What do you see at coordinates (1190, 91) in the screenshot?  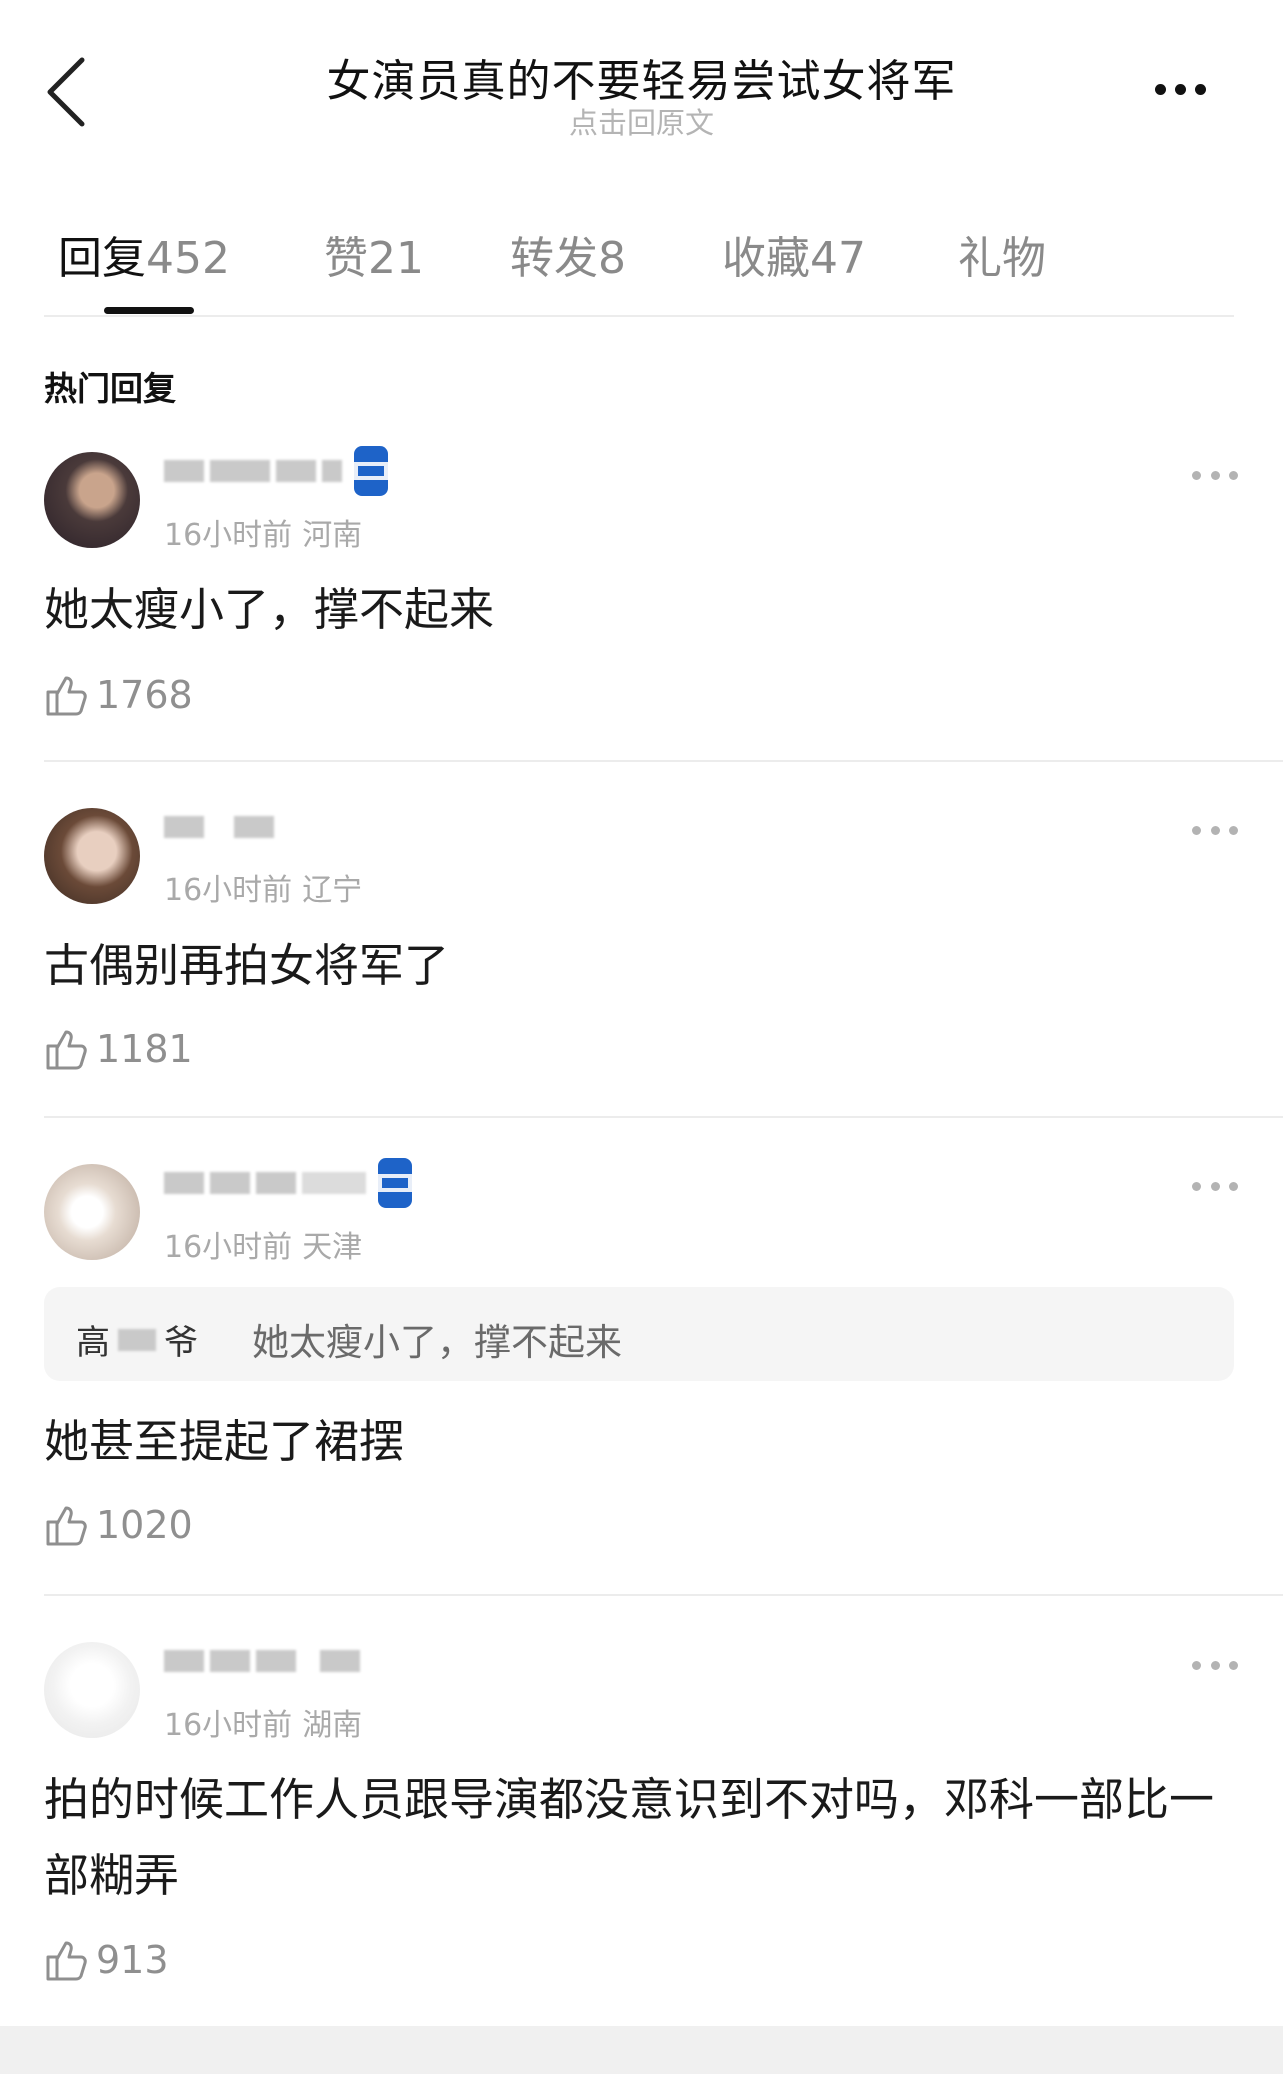 I see `more-options-icon` at bounding box center [1190, 91].